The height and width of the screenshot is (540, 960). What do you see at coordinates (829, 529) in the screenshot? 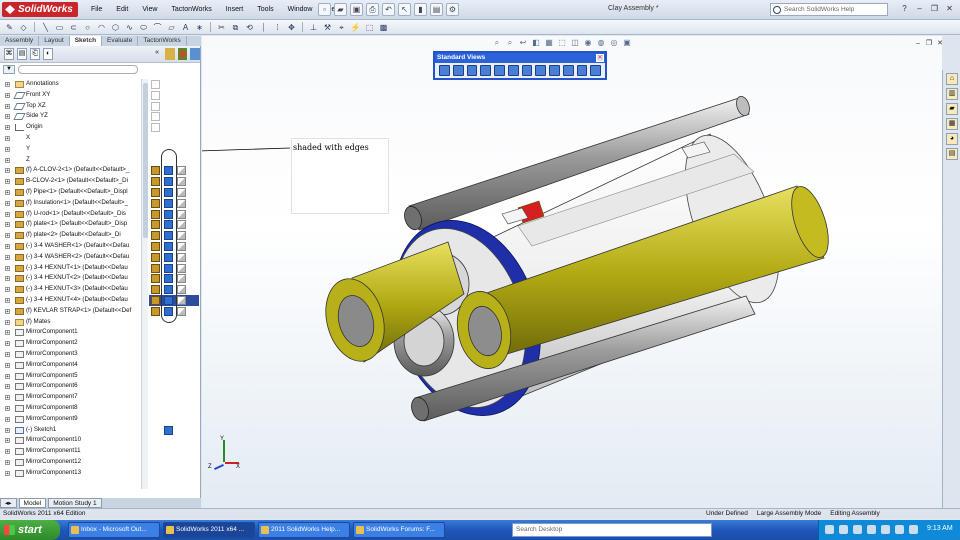
I see `network-icon` at bounding box center [829, 529].